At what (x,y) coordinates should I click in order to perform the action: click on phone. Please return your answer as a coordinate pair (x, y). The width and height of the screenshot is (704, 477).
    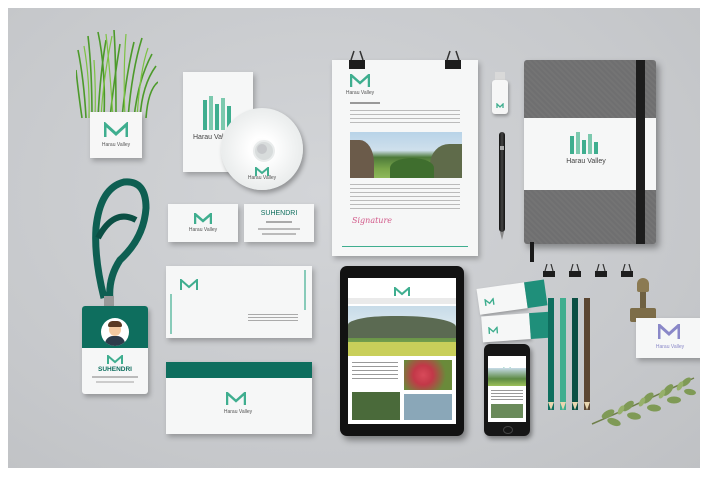
    Looking at the image, I should click on (507, 390).